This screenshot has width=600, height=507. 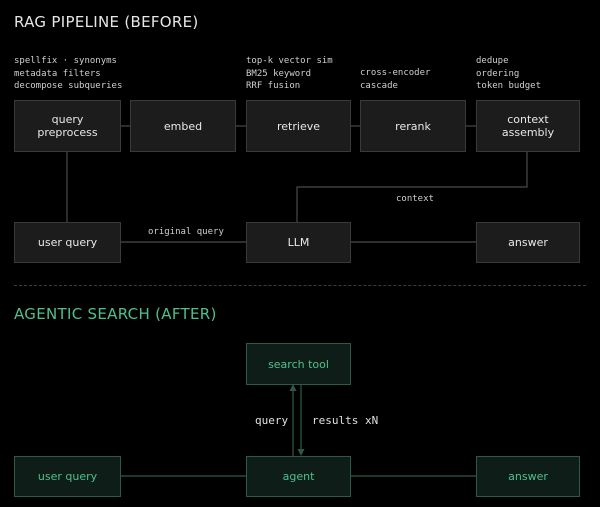 What do you see at coordinates (67, 242) in the screenshot?
I see `node-user-query: user query` at bounding box center [67, 242].